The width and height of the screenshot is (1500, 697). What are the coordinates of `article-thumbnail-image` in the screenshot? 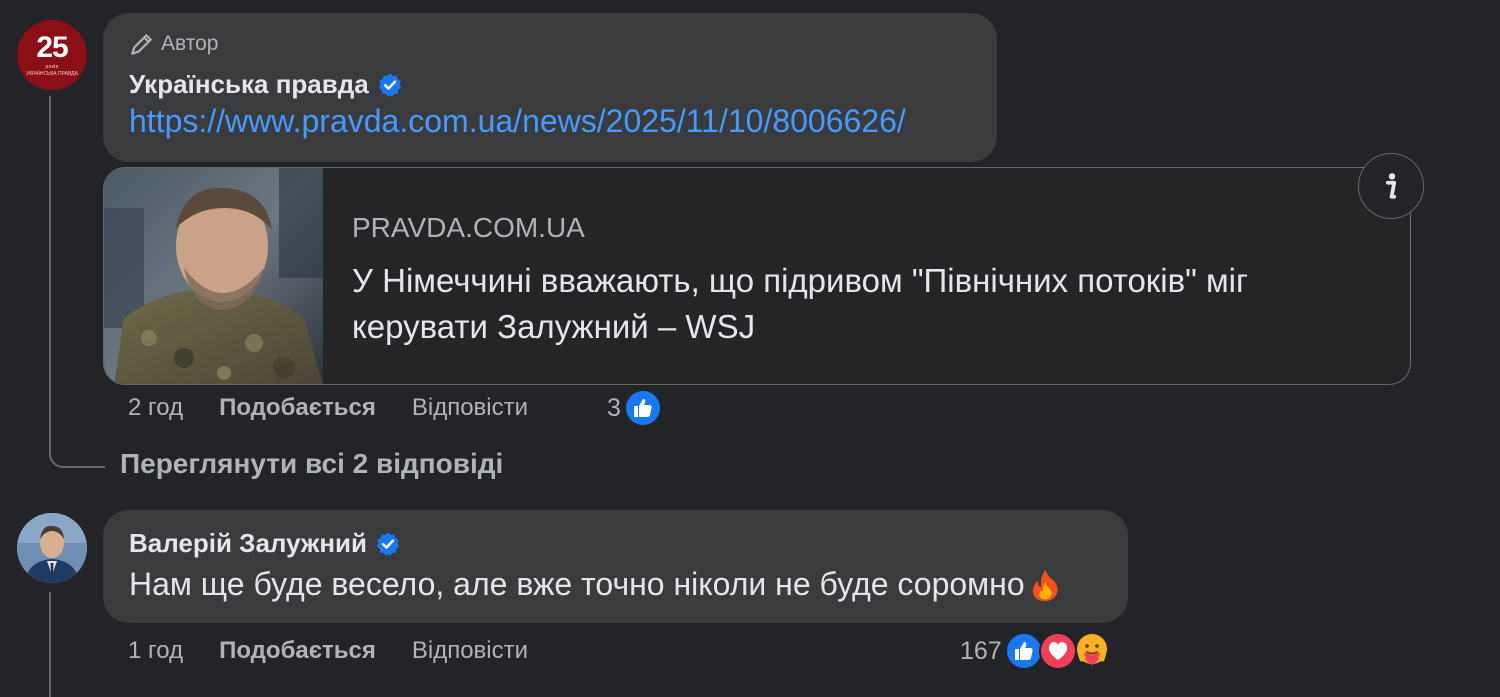 It's located at (213, 276).